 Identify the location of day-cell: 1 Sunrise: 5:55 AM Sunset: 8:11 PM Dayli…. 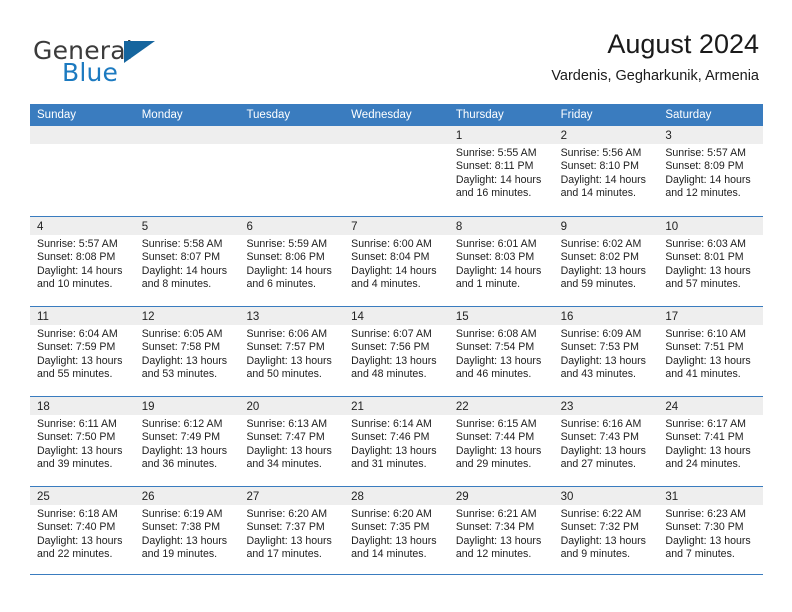
(501, 171).